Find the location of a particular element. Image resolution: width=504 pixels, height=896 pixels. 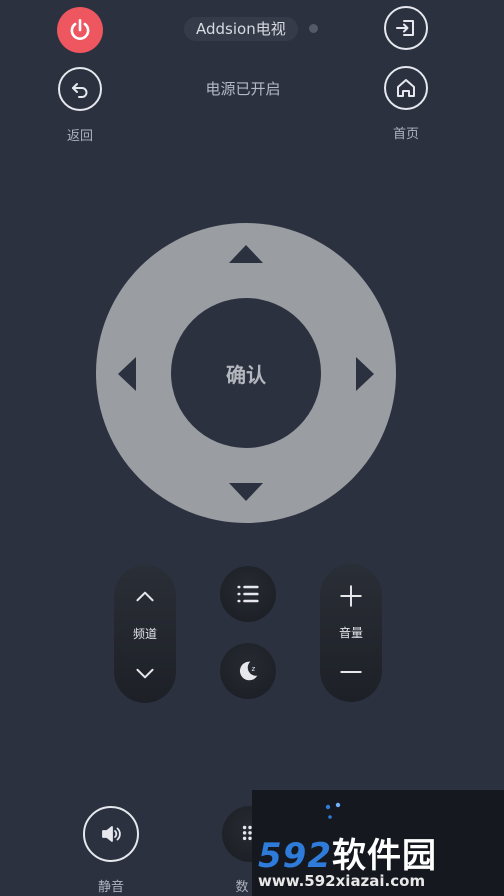

channel-label: 频道 is located at coordinates (144, 634).